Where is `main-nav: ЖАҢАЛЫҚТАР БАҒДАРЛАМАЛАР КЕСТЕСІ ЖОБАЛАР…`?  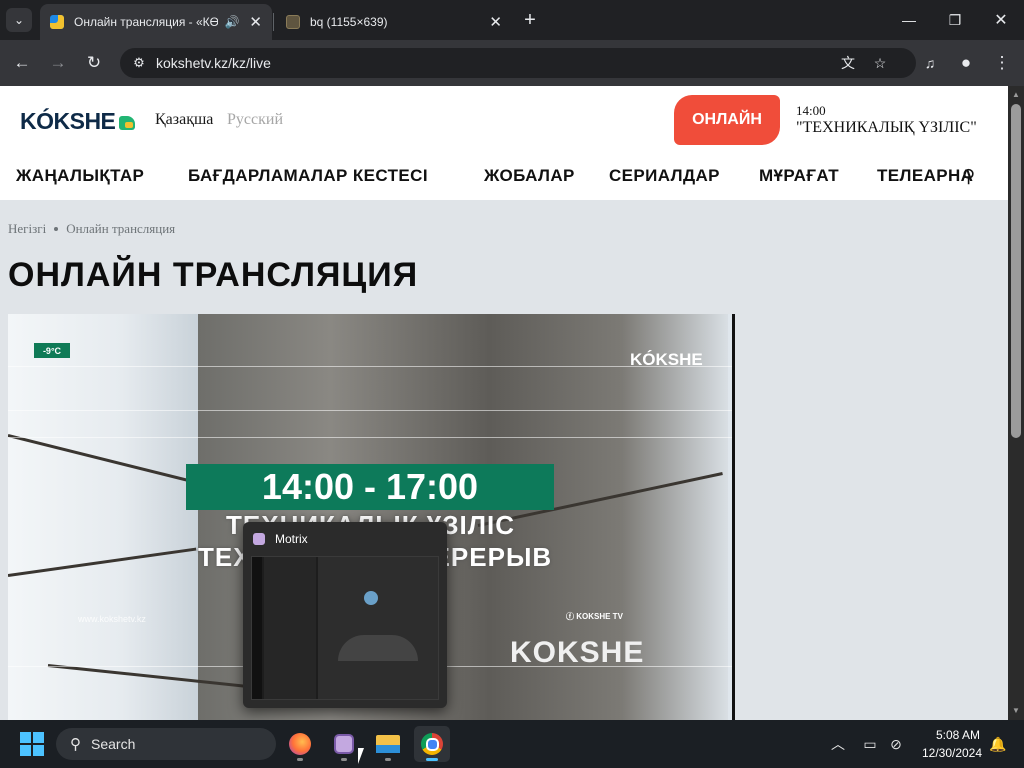 main-nav: ЖАҢАЛЫҚТАР БАҒДАРЛАМАЛАР КЕСТЕСІ ЖОБАЛАР… is located at coordinates (504, 177).